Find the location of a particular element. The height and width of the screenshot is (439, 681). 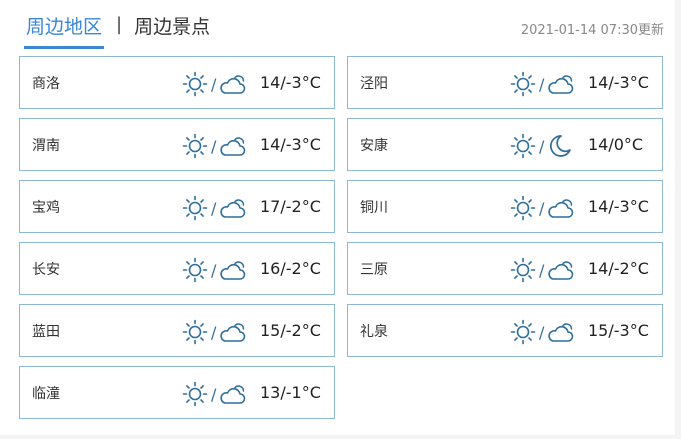

city-name: 临潼 is located at coordinates (46, 394).